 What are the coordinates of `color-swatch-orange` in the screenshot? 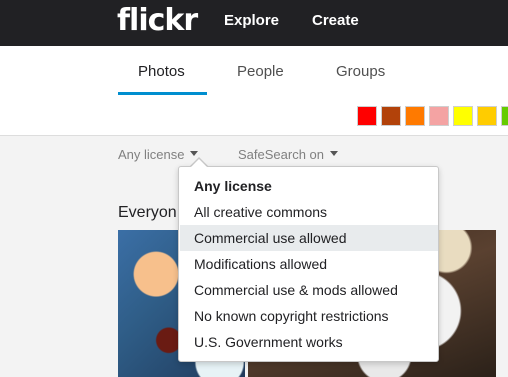 It's located at (415, 116).